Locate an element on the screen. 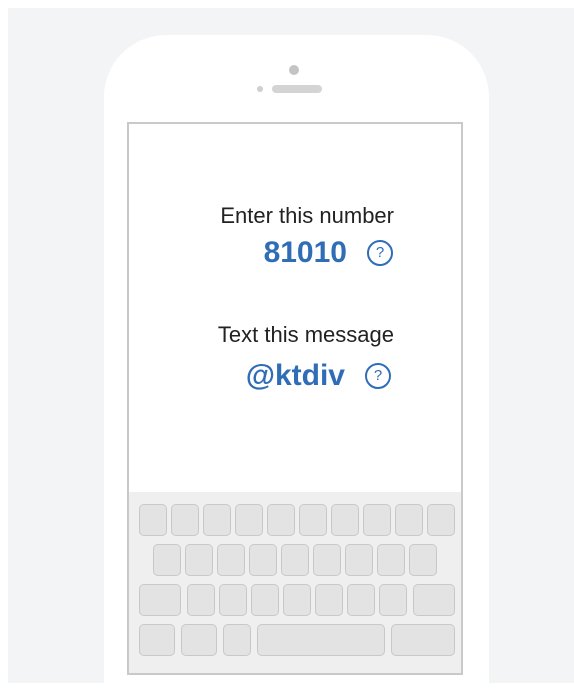  message-label: Text this message is located at coordinates (305, 334).